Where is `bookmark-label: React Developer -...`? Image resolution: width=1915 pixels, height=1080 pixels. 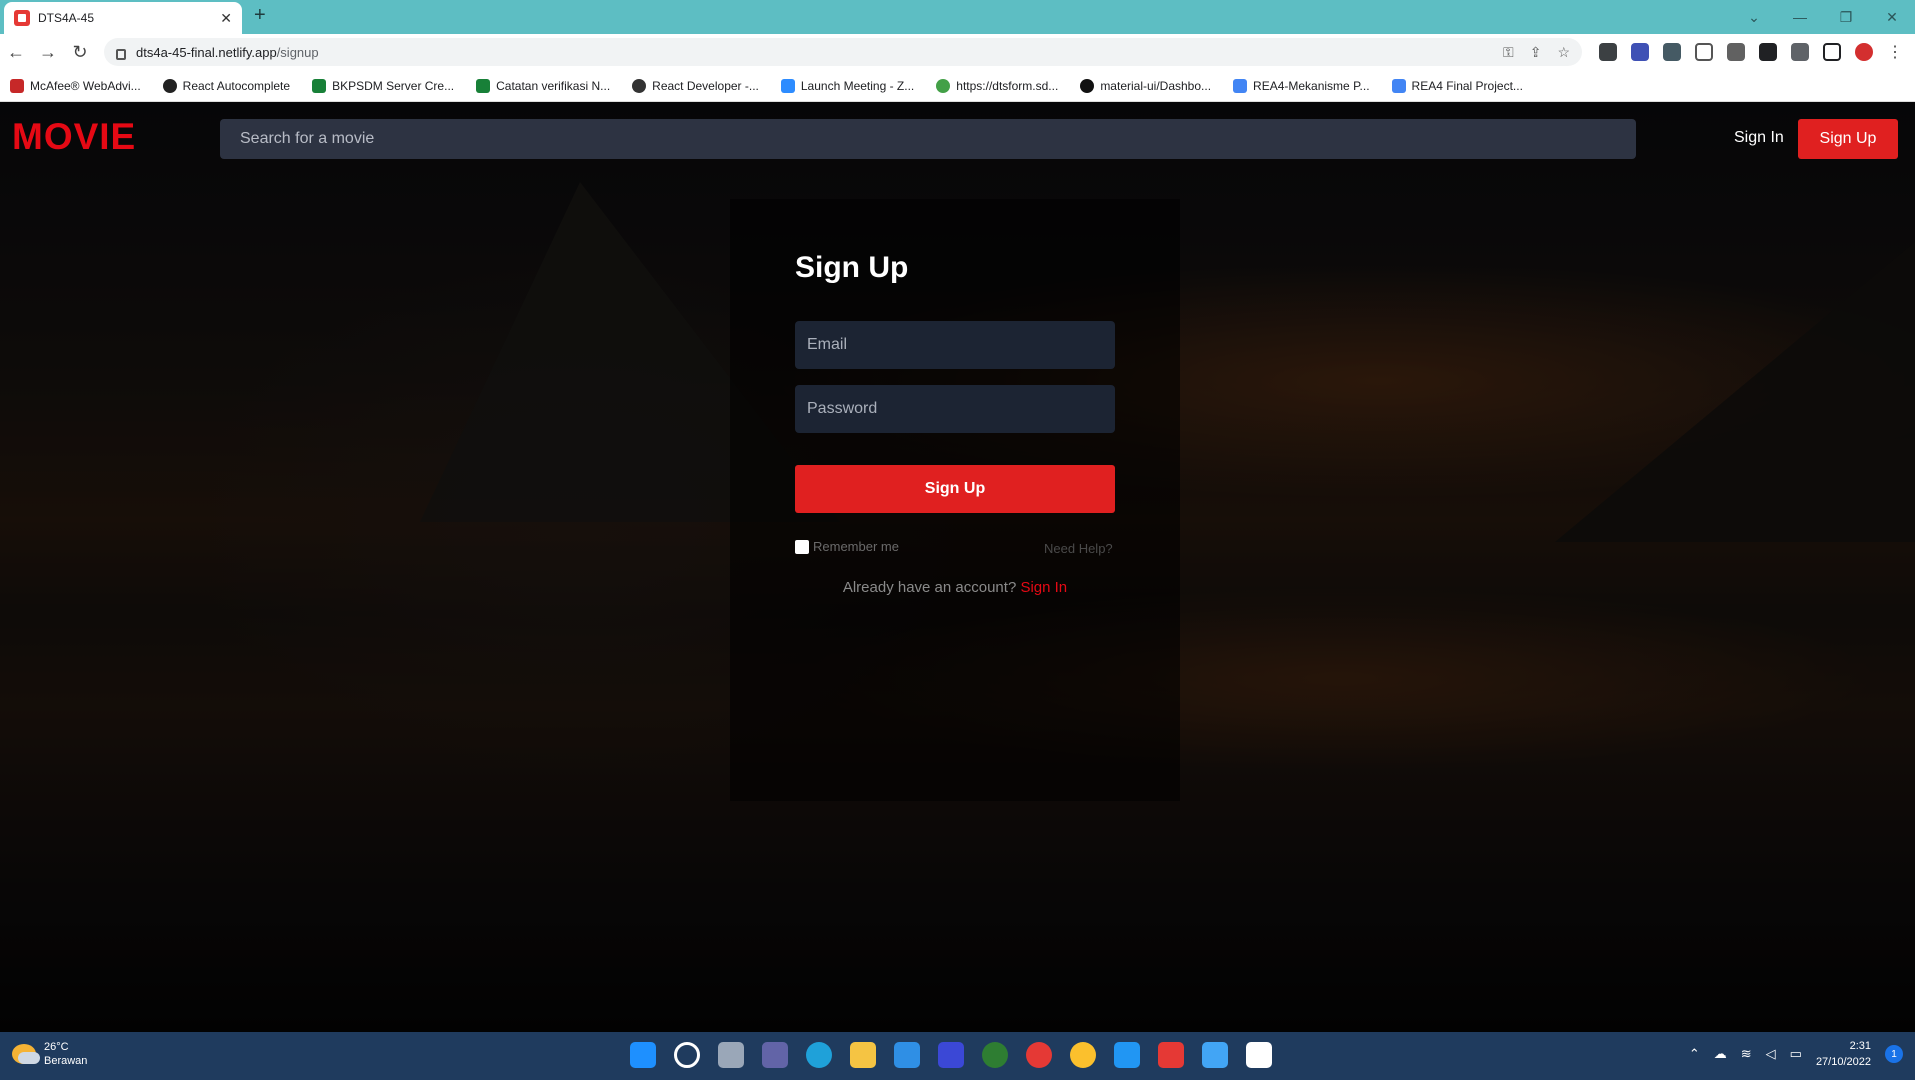 bookmark-label: React Developer -... is located at coordinates (705, 85).